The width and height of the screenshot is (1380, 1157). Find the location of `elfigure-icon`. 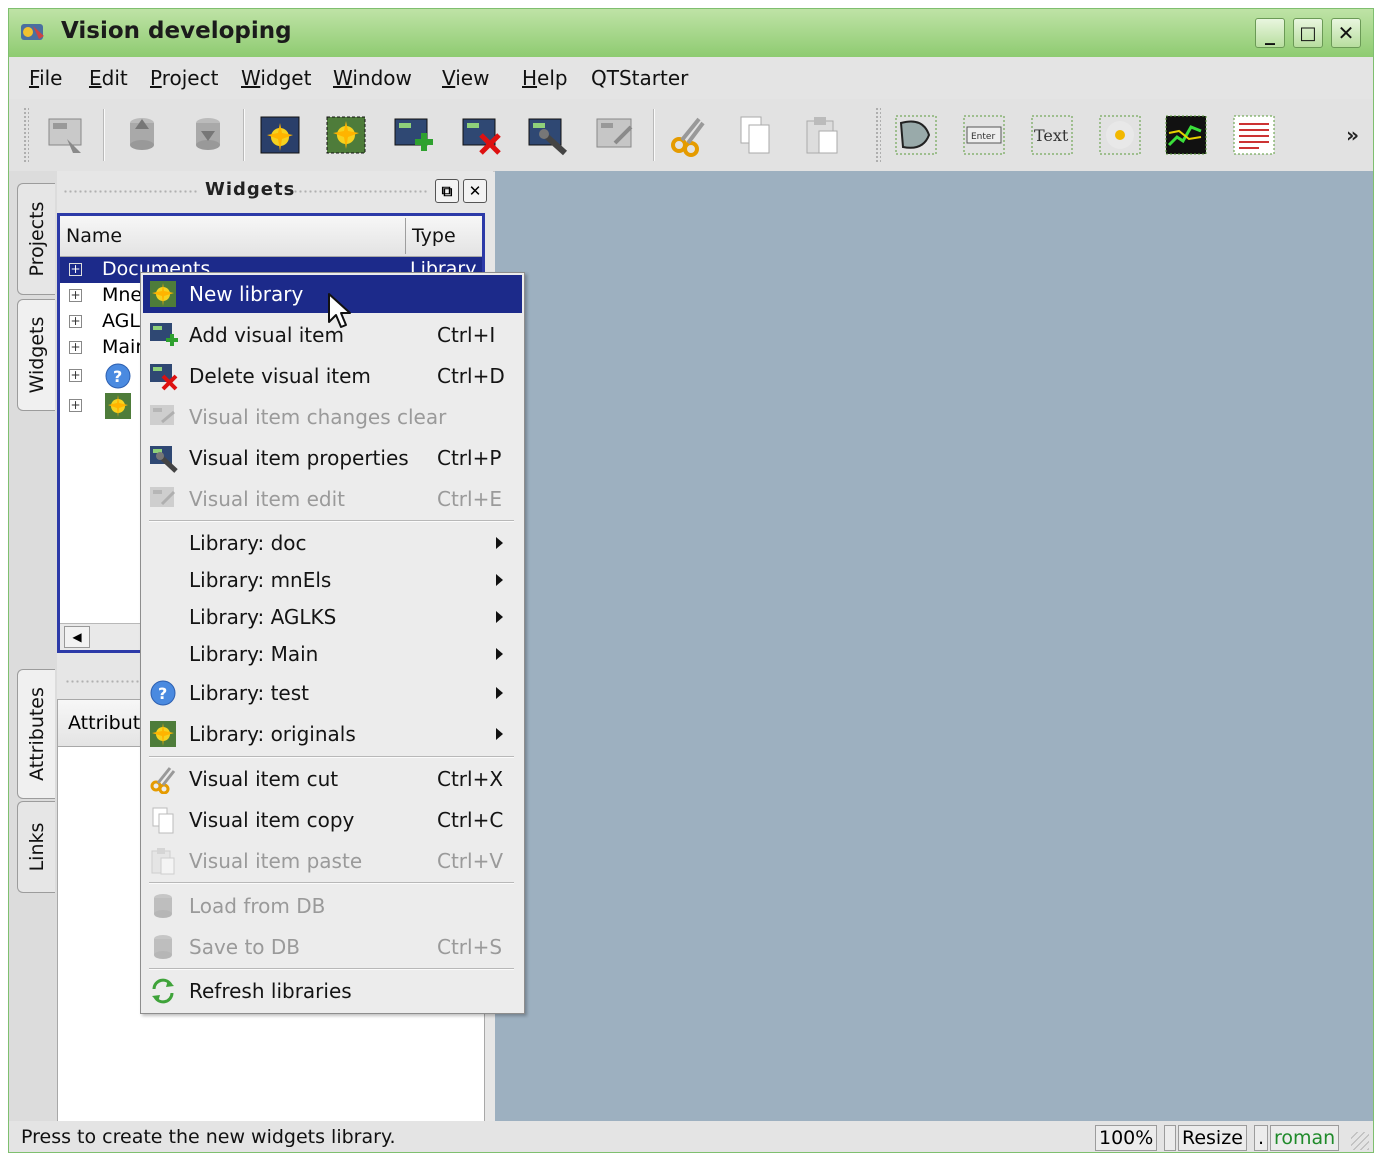

elfigure-icon is located at coordinates (916, 135).